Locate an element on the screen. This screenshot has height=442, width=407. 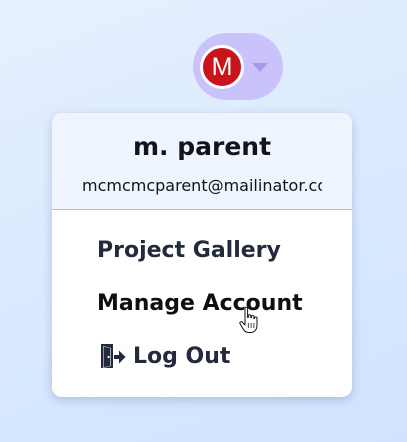
project-gallery-menu-item: Project Gallery is located at coordinates (189, 250).